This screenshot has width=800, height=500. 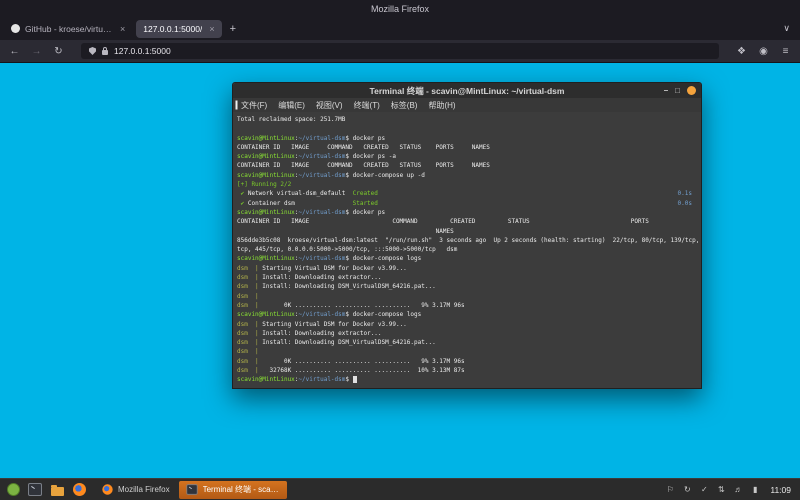 I want to click on browser-tab: 127.0.0.1:5000/ ×, so click(x=179, y=28).